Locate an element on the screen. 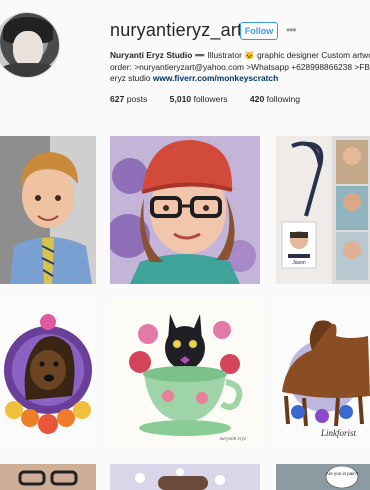 The image size is (370, 490). lanyard-mockup-art: Jason is located at coordinates (323, 210).